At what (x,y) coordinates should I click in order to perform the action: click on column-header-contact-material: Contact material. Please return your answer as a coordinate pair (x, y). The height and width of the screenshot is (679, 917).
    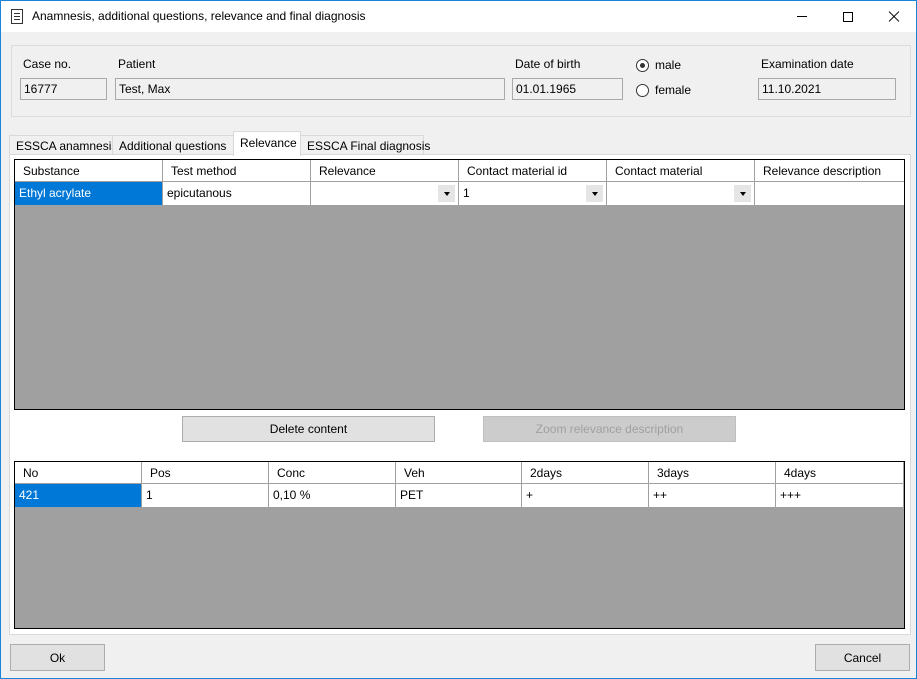
    Looking at the image, I should click on (681, 171).